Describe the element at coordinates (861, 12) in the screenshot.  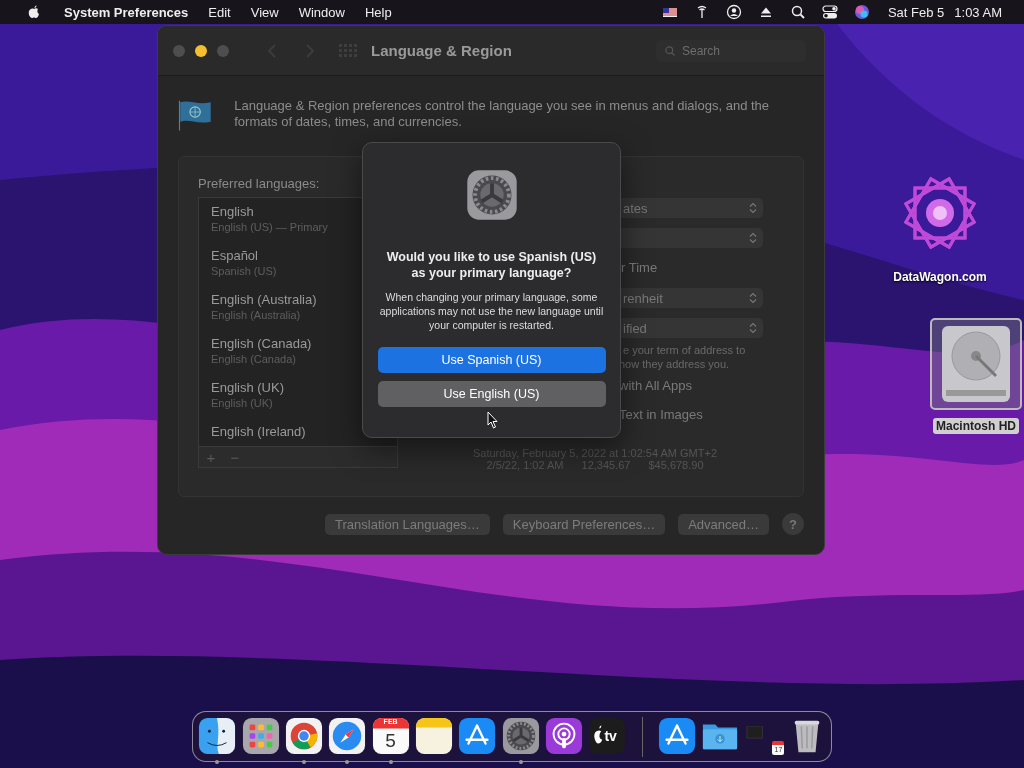
I see `orb-icon` at that location.